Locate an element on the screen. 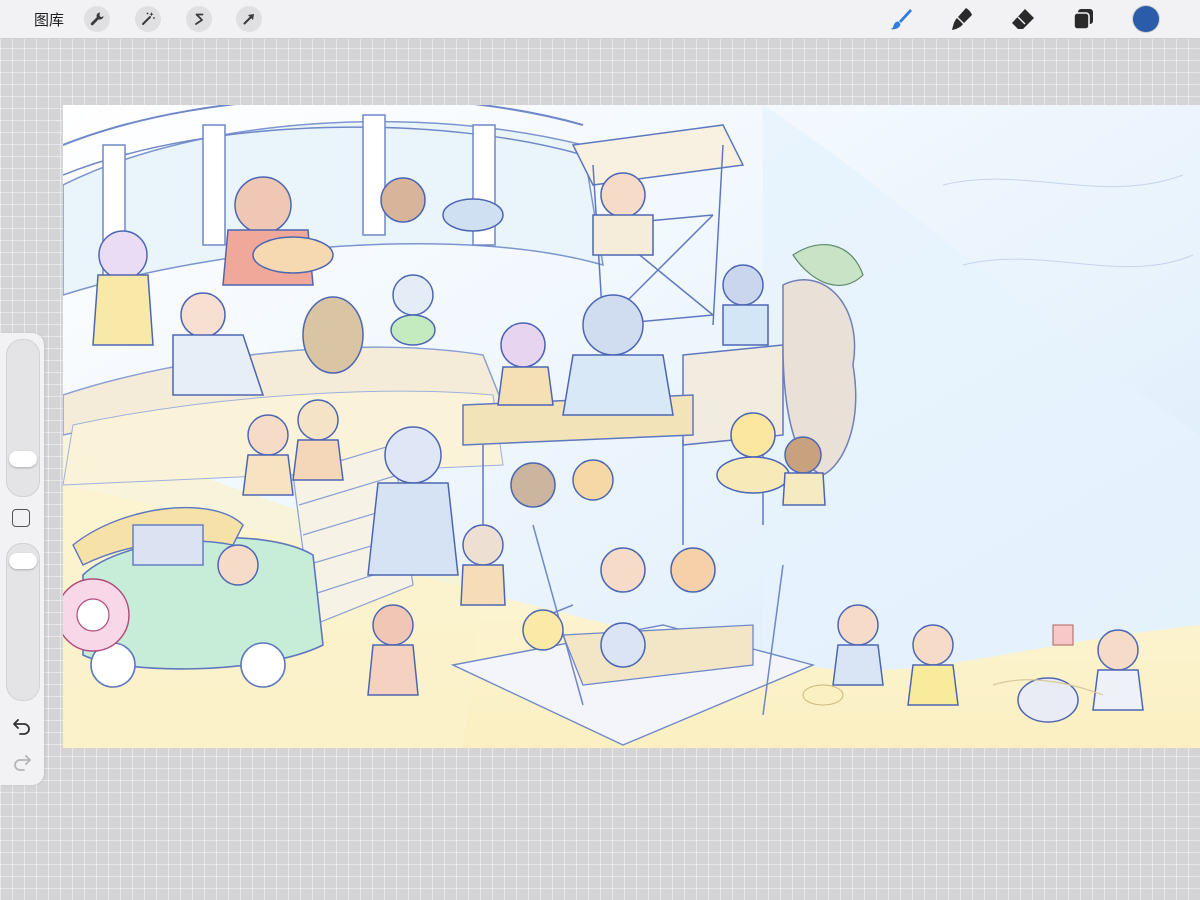 The width and height of the screenshot is (1200, 900). top-toolbar: 图库 is located at coordinates (600, 19).